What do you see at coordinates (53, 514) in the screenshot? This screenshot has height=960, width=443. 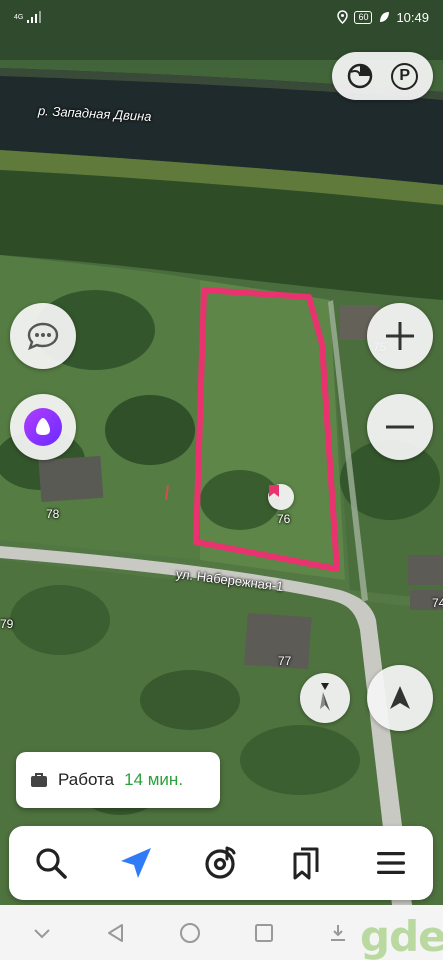 I see `house-number-78: 78` at bounding box center [53, 514].